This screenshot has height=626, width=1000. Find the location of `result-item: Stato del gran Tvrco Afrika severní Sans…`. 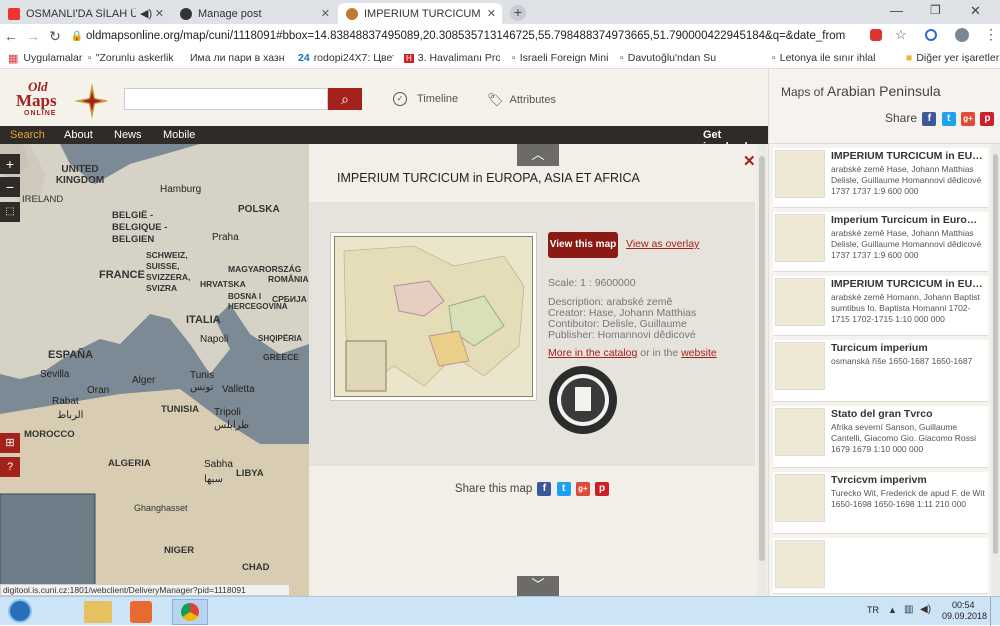

result-item: Stato del gran Tvrco Afrika severní Sans… is located at coordinates (880, 437).